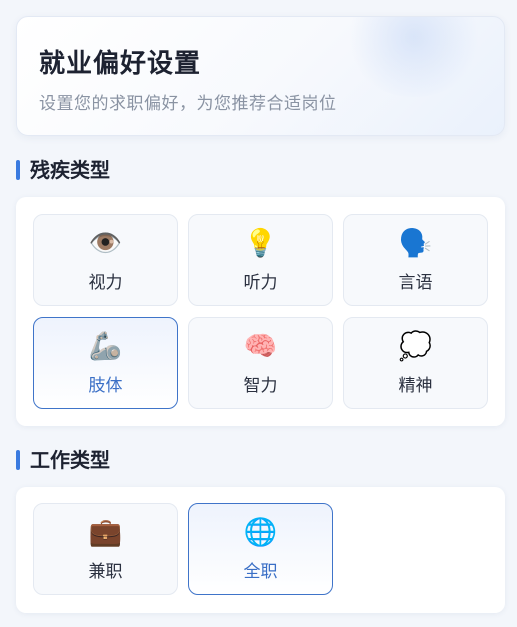 This screenshot has width=517, height=627. Describe the element at coordinates (105, 532) in the screenshot. I see `briefcase-icon: 💼` at that location.